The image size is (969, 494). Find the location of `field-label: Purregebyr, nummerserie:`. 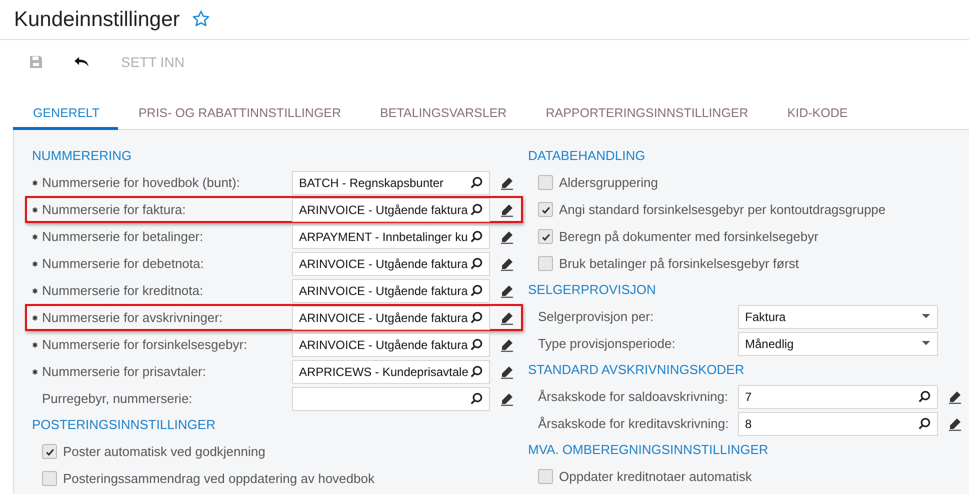

field-label: Purregebyr, nummerserie: is located at coordinates (117, 398).